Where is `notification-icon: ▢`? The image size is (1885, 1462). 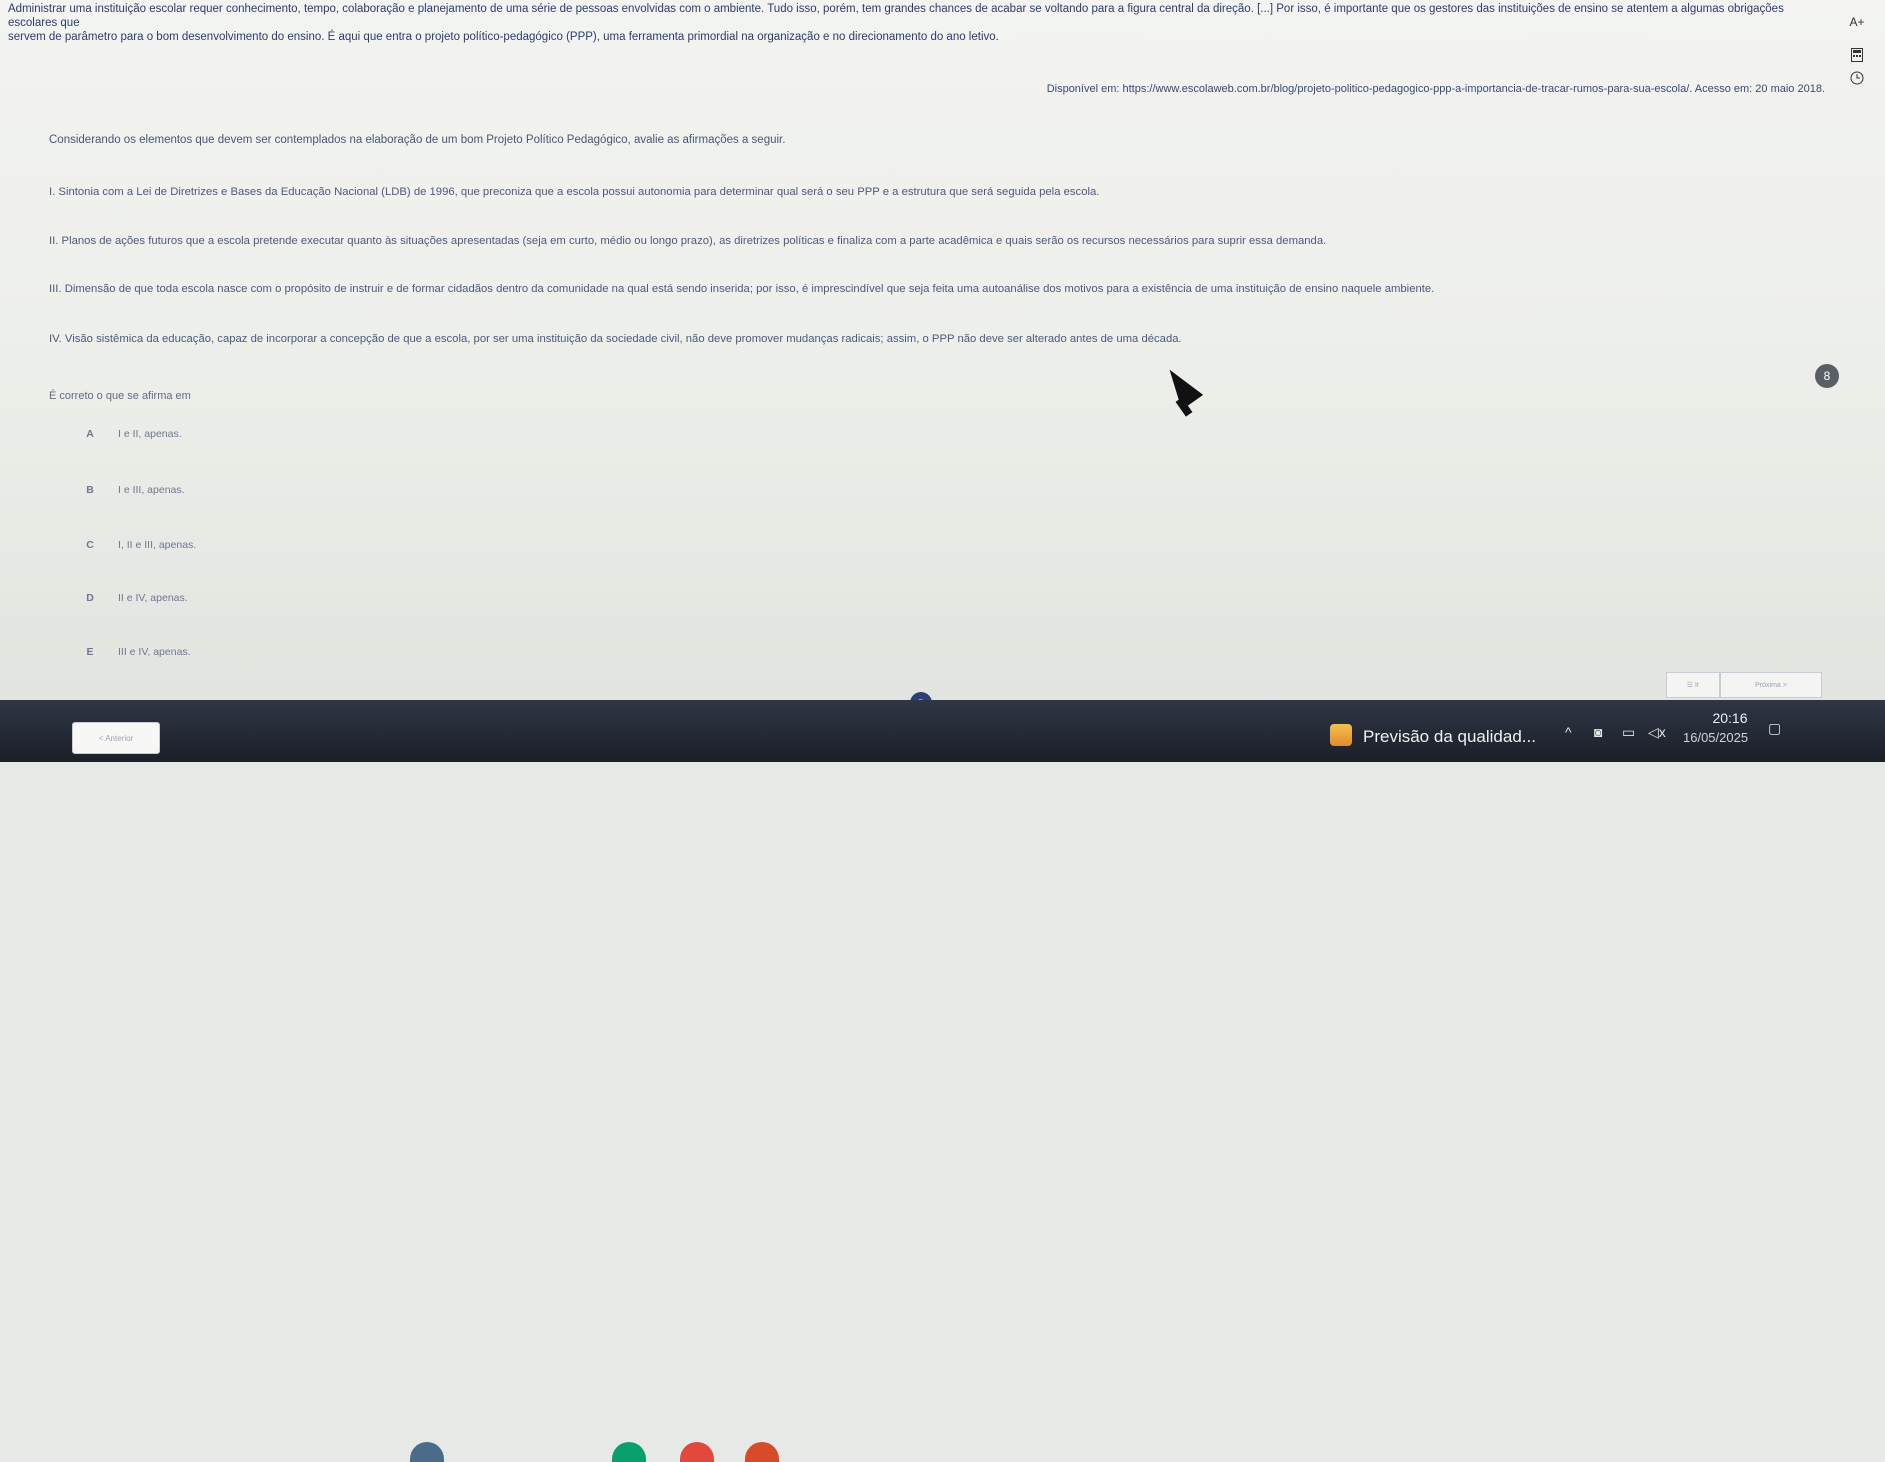
notification-icon: ▢ is located at coordinates (1774, 728).